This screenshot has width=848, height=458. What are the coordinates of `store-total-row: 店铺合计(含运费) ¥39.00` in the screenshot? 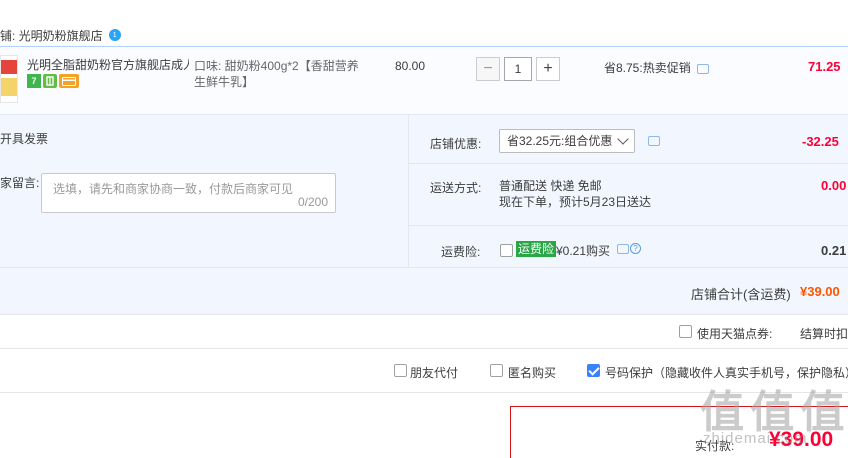 It's located at (424, 291).